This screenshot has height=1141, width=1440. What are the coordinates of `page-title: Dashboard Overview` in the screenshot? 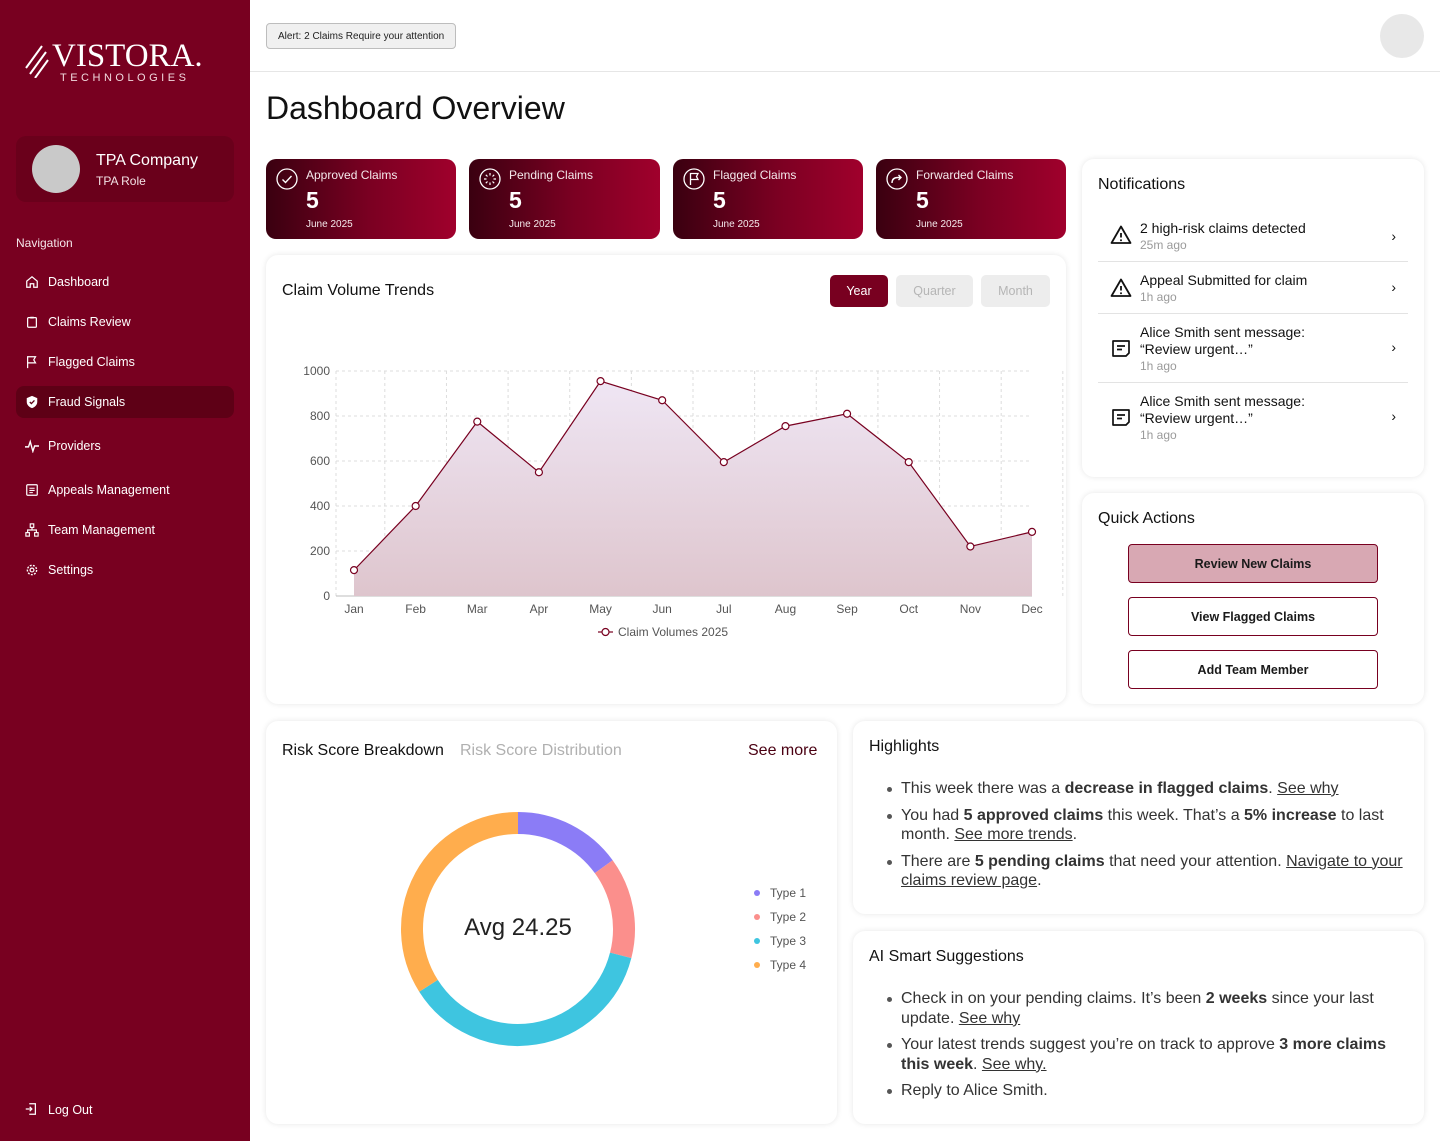 It's located at (415, 108).